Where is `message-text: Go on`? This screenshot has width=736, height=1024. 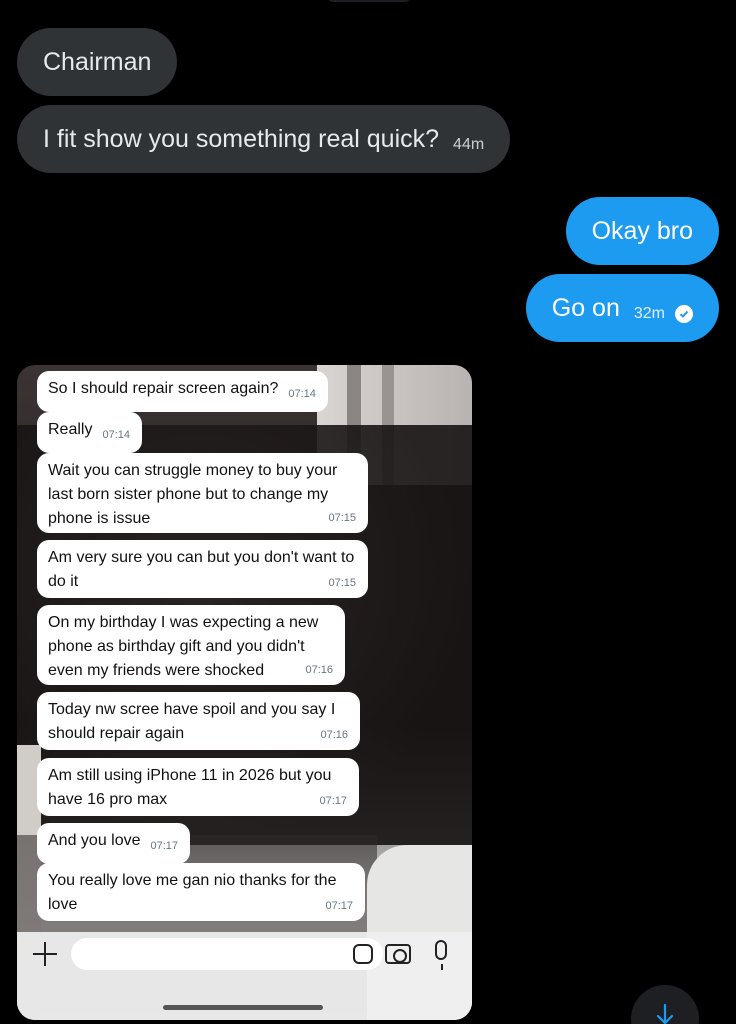
message-text: Go on is located at coordinates (585, 307).